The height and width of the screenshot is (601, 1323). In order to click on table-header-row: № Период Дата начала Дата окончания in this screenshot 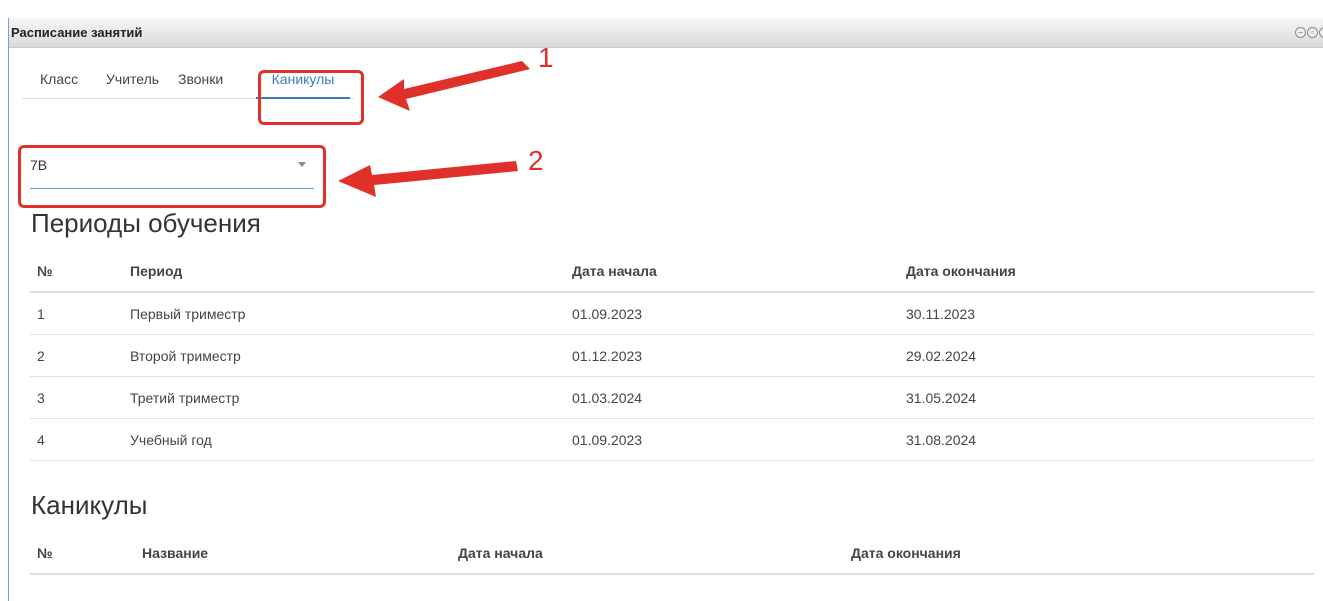, I will do `click(672, 272)`.